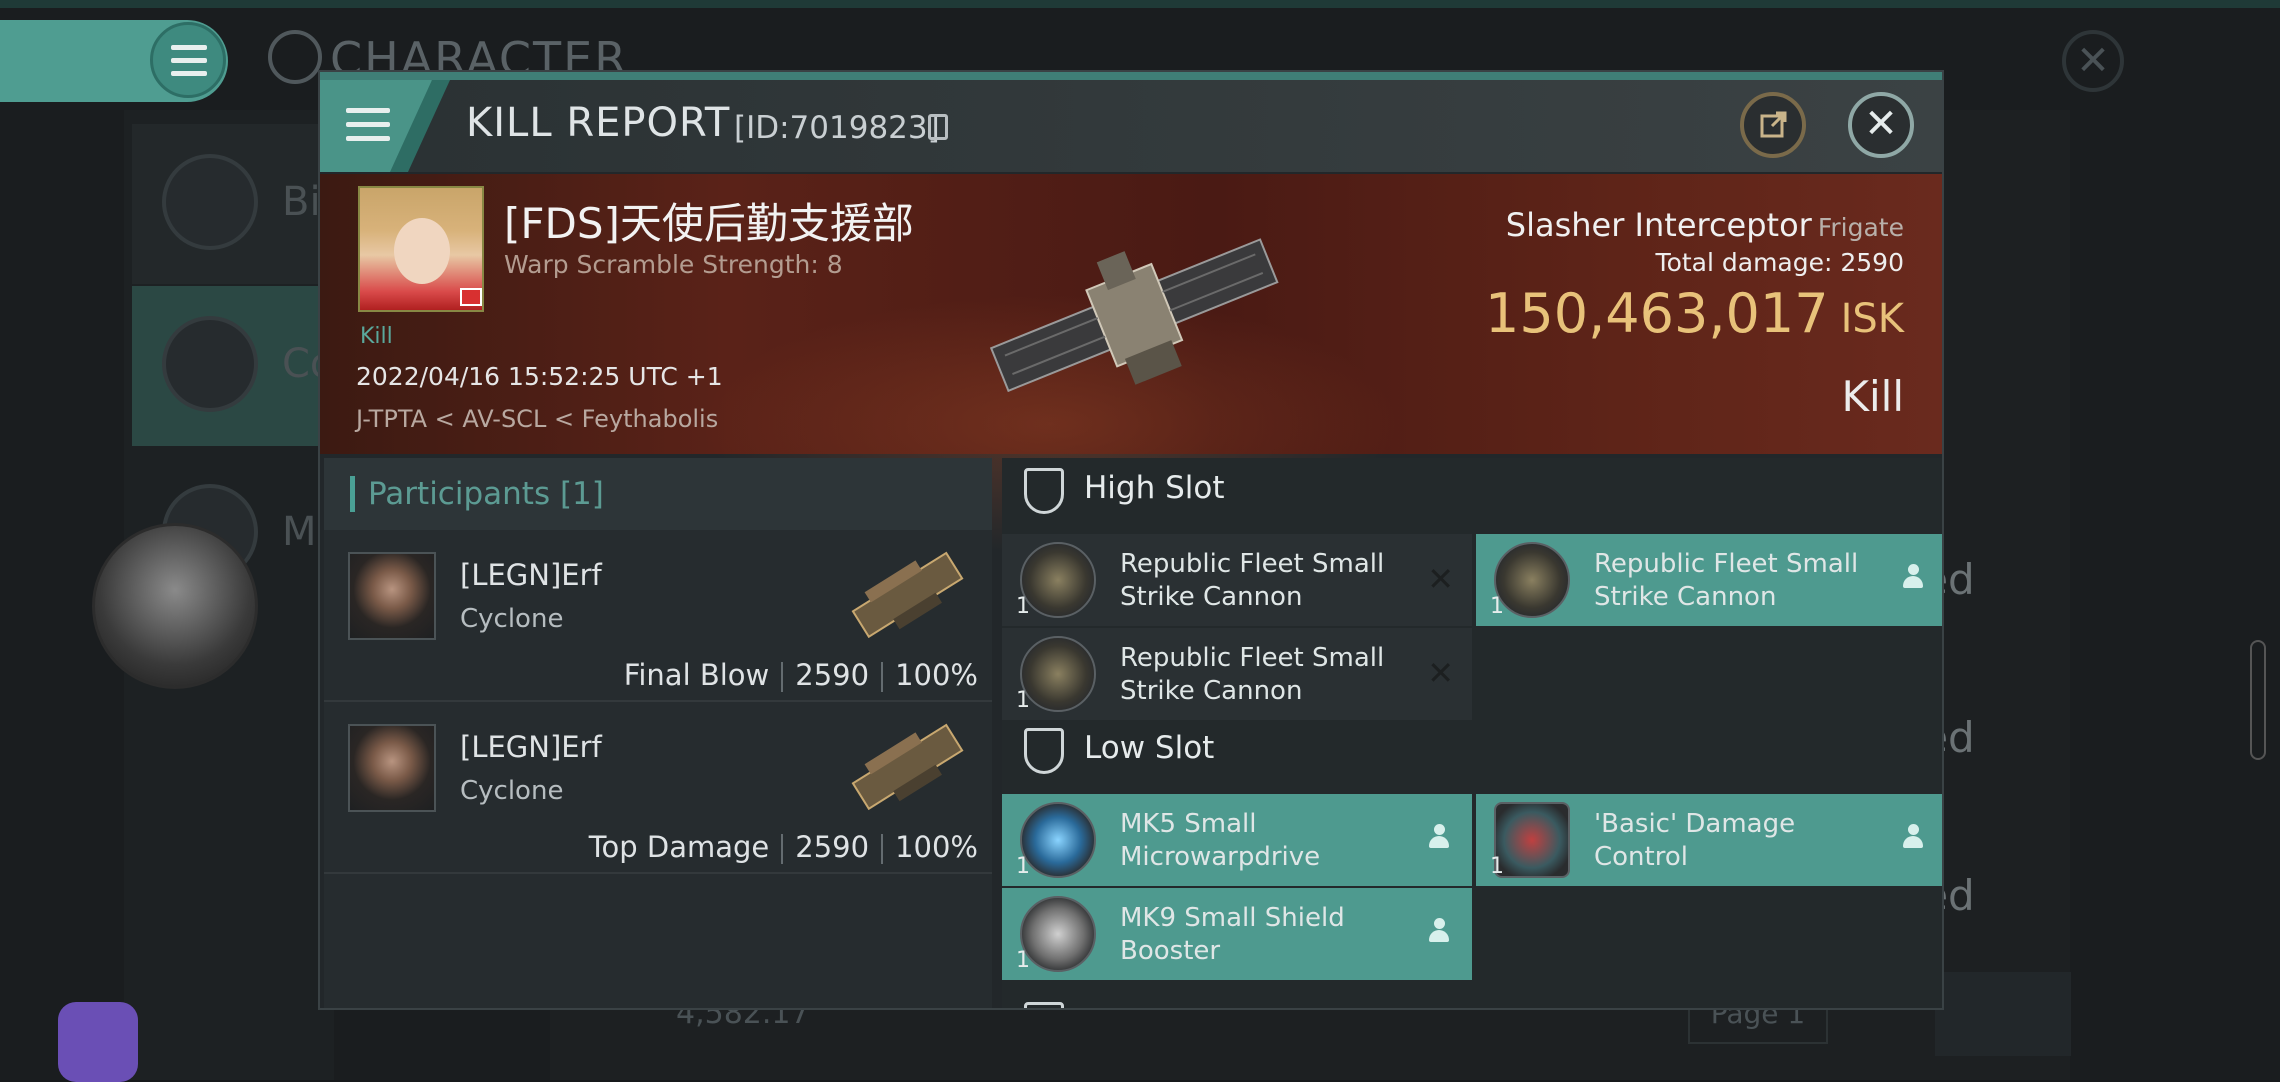 The image size is (2280, 1082). Describe the element at coordinates (210, 364) in the screenshot. I see `crossed-swords-icon` at that location.